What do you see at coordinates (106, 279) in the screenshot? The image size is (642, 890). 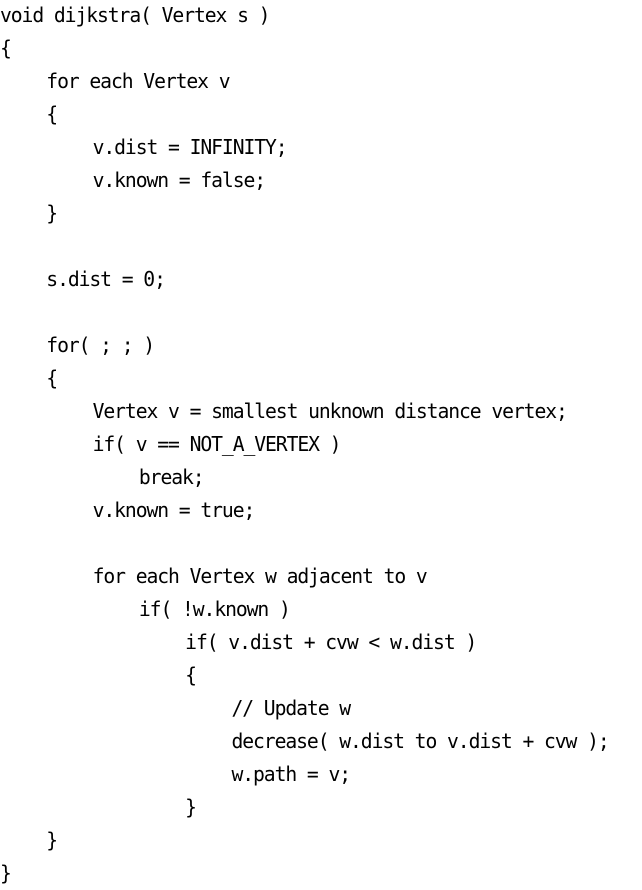 I see `code-line: s.dist = 0;` at bounding box center [106, 279].